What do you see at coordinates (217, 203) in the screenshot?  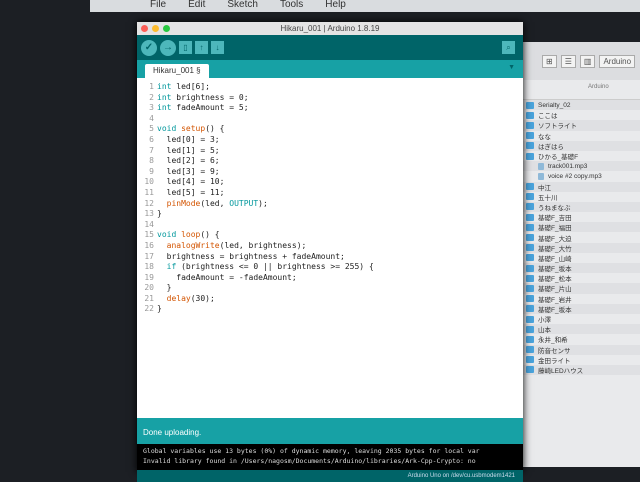 I see `code-text: pinMode(led, OUTPUT);` at bounding box center [217, 203].